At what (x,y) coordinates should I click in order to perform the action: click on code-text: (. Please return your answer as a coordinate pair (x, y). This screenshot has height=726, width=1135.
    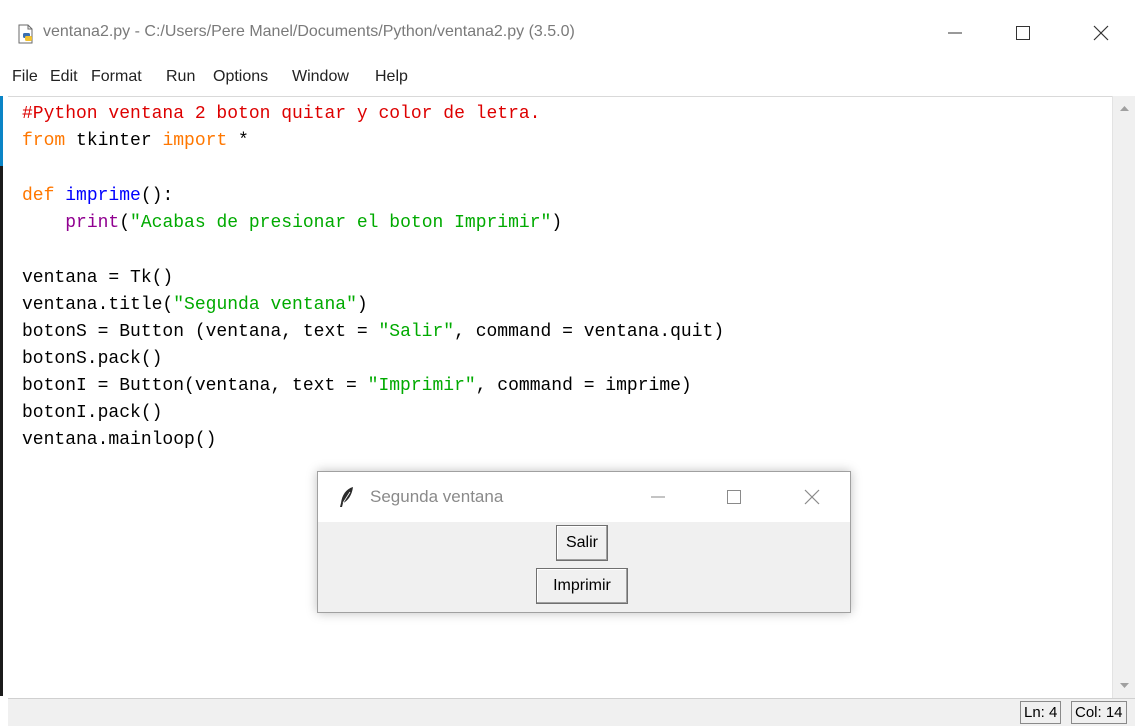
    Looking at the image, I should click on (125, 223).